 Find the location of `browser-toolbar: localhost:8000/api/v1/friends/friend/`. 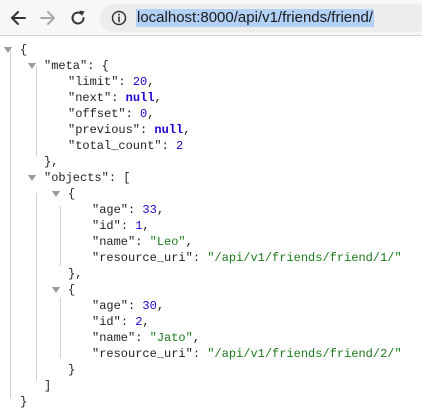

browser-toolbar: localhost:8000/api/v1/friends/friend/ is located at coordinates (211, 18).